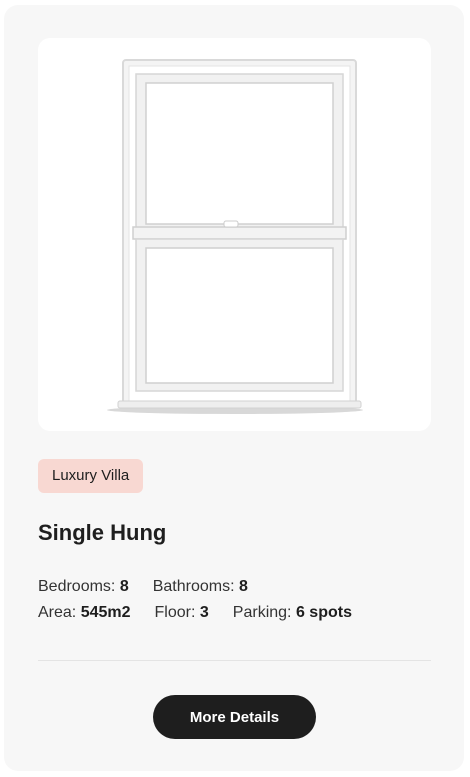 The width and height of the screenshot is (470, 777). I want to click on spec-value: 545m2, so click(105, 612).